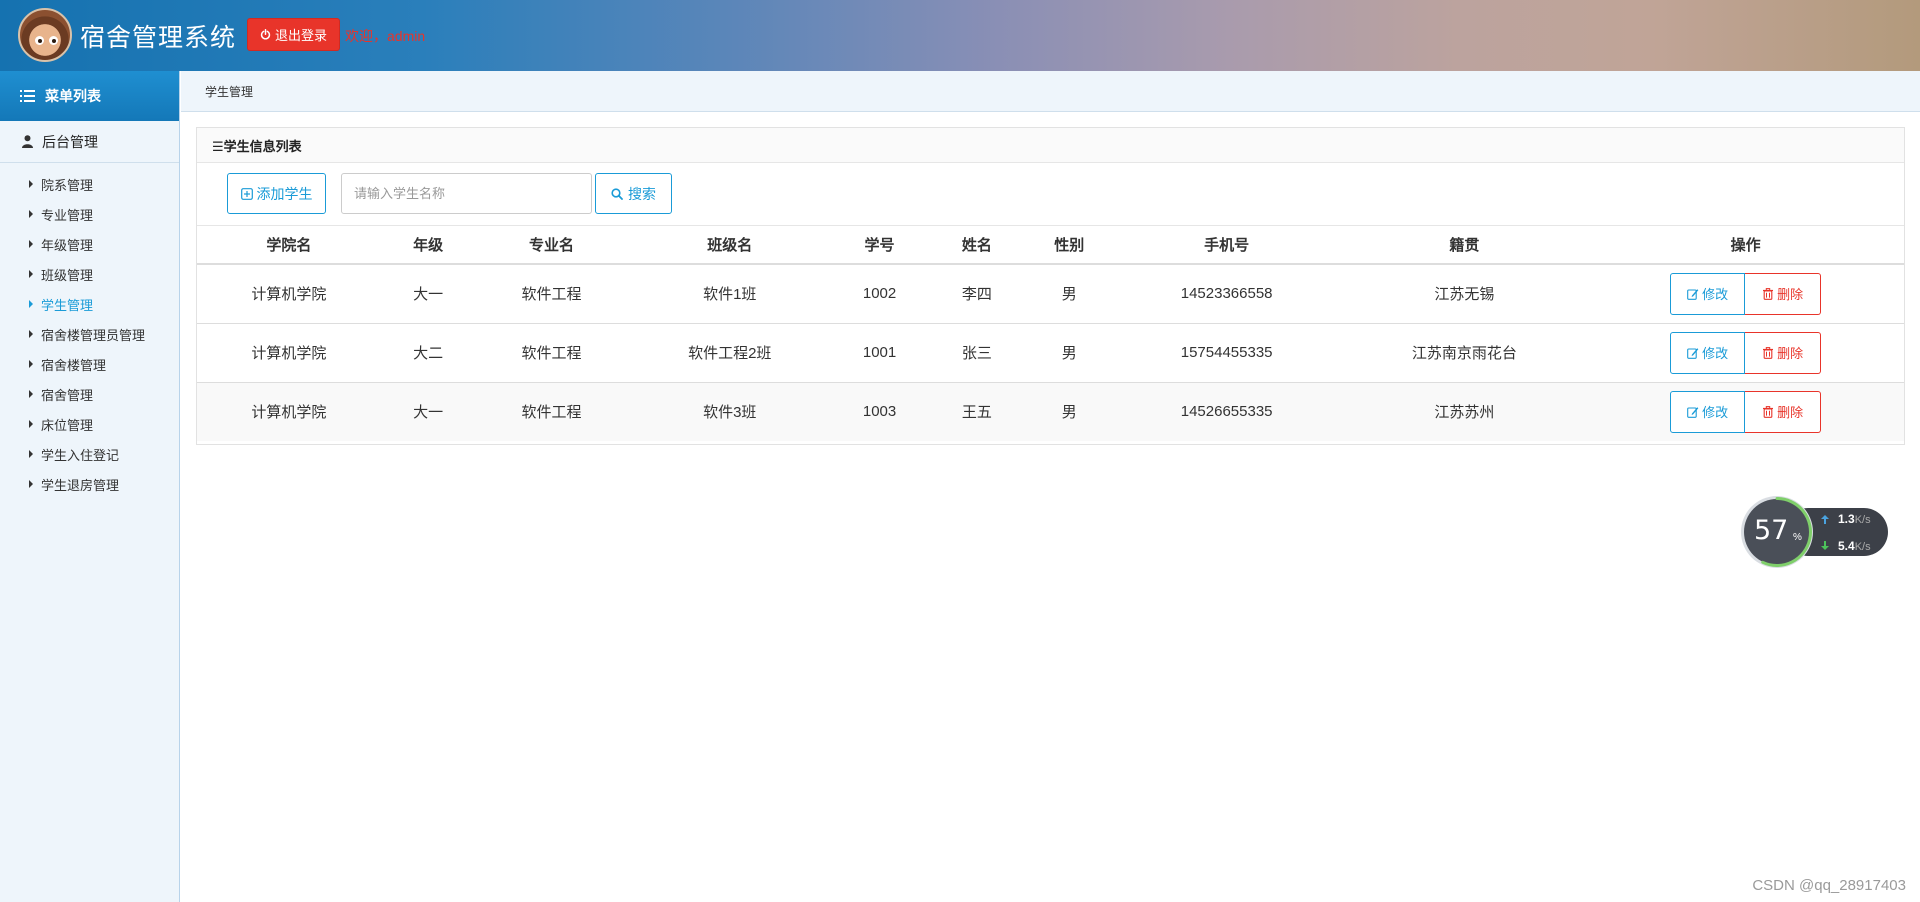 The width and height of the screenshot is (1920, 902). Describe the element at coordinates (466, 193) in the screenshot. I see `search-input` at that location.